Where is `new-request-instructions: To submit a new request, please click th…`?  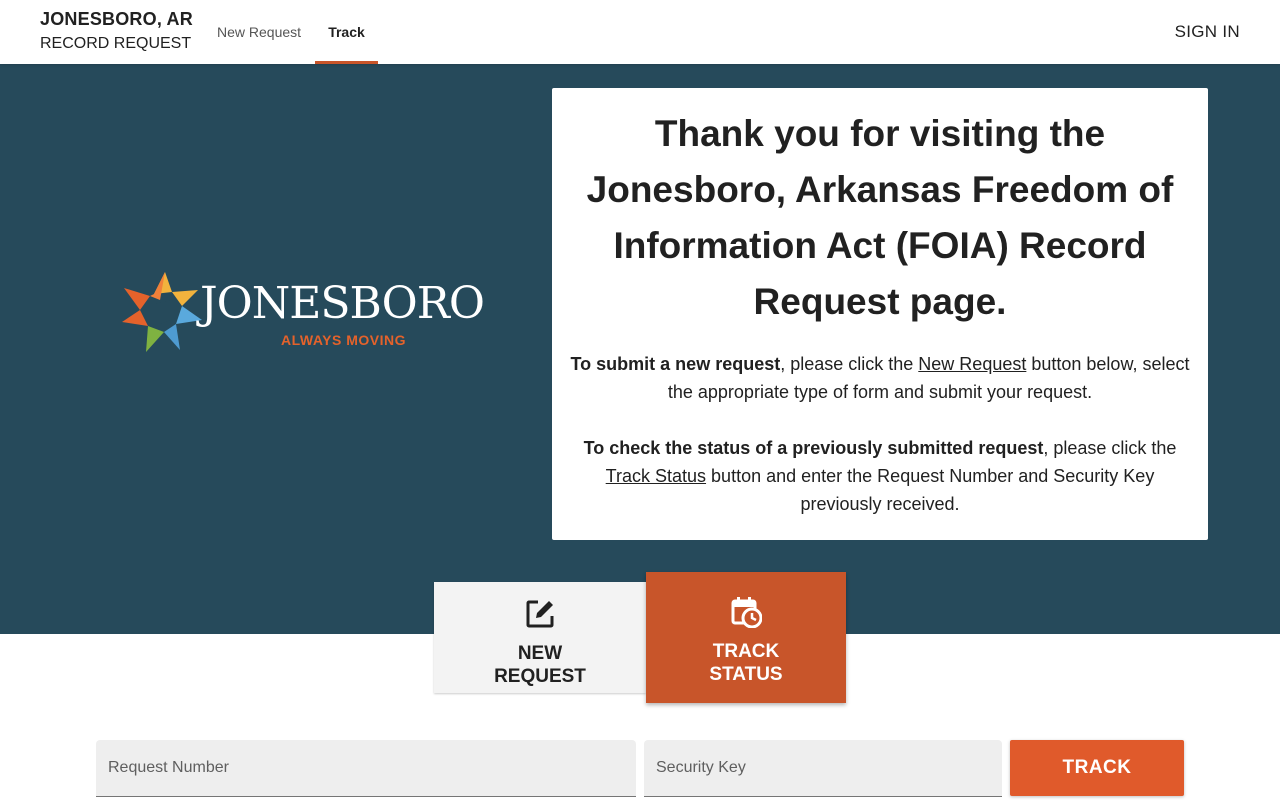
new-request-instructions: To submit a new request, please click th… is located at coordinates (880, 378).